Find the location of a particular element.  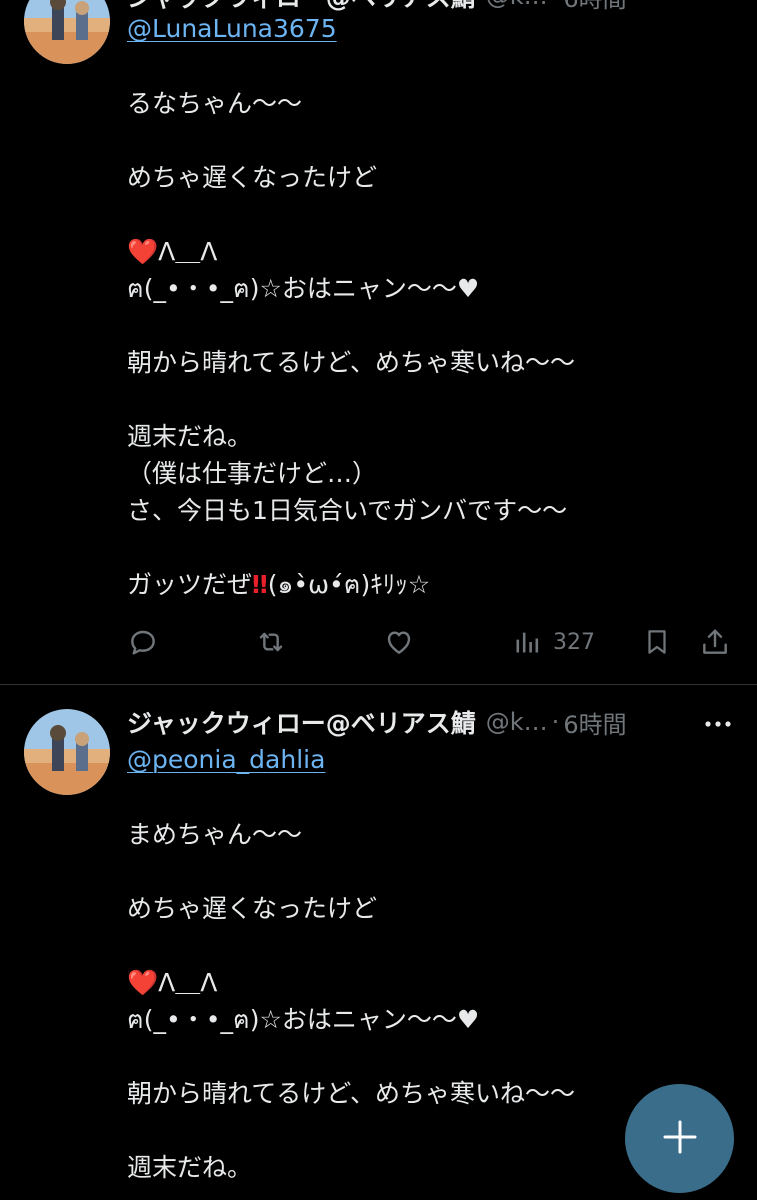

tweet-header: ジャックウィロー@ベリアス鯖 @k… · 6時間 is located at coordinates (430, 722).